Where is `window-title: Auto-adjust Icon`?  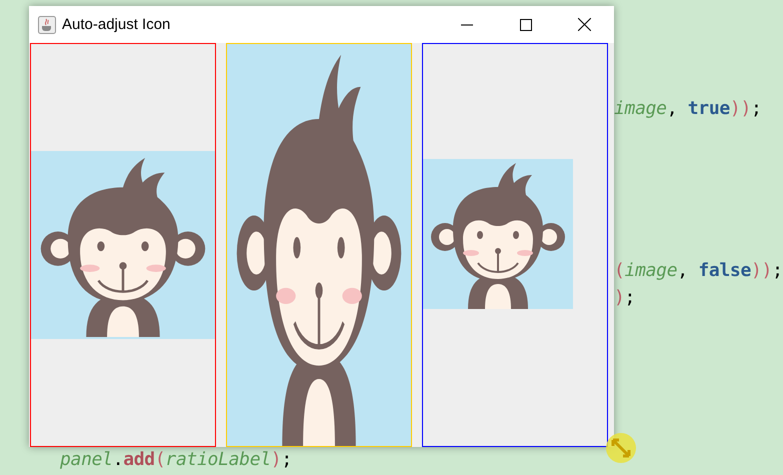 window-title: Auto-adjust Icon is located at coordinates (116, 24).